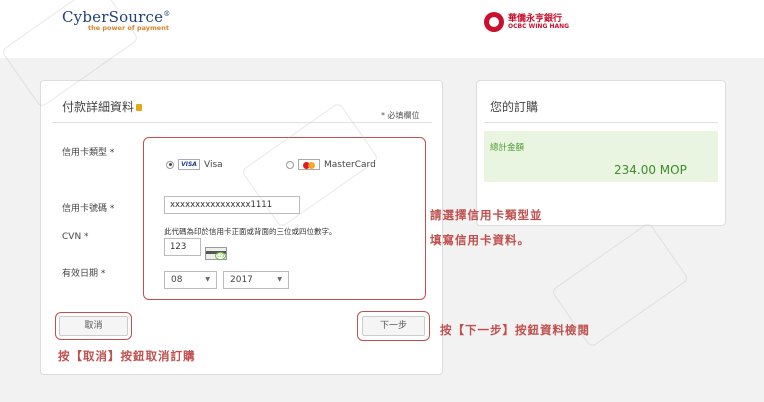 The height and width of the screenshot is (402, 764). What do you see at coordinates (486, 215) in the screenshot?
I see `card-instruction-line1: 請選擇信用卡類型並` at bounding box center [486, 215].